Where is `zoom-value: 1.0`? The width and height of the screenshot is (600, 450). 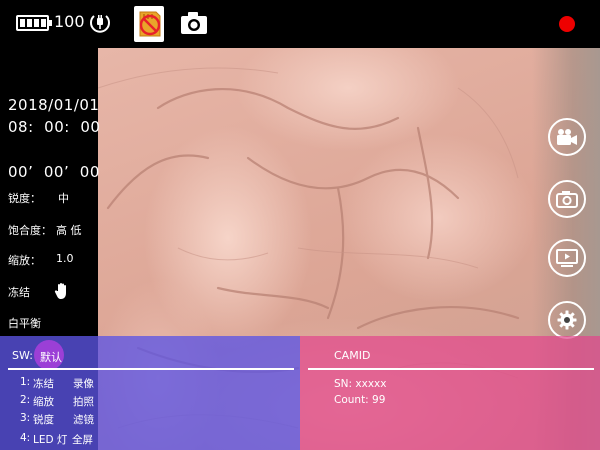 zoom-value: 1.0 is located at coordinates (65, 258).